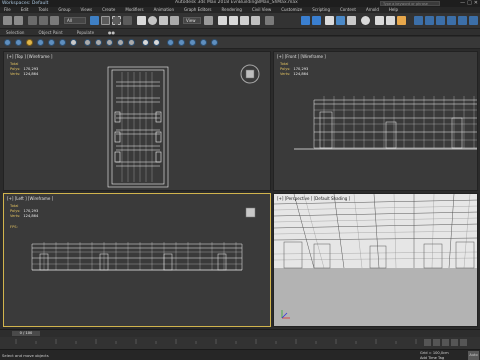  What do you see at coordinates (244, 20) in the screenshot?
I see `percent-snap-icon` at bounding box center [244, 20].